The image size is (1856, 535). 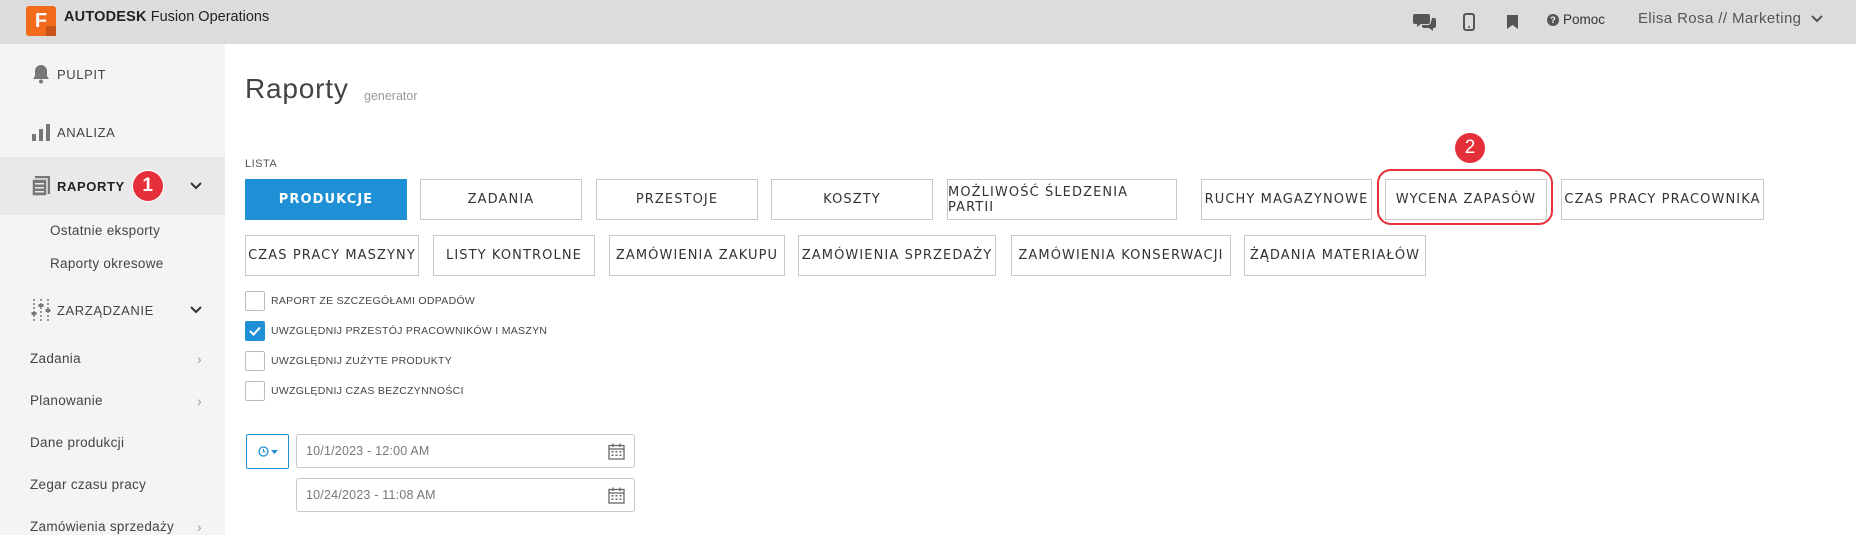 I want to click on sidebar-item-zamowienia-sprzedazy: Zamówienia sprzedaży ›, so click(x=116, y=527).